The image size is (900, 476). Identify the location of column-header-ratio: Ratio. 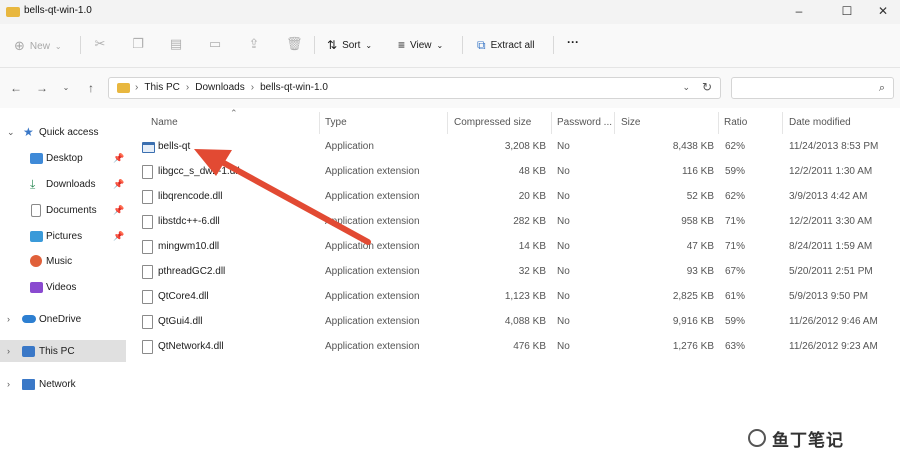
(735, 122).